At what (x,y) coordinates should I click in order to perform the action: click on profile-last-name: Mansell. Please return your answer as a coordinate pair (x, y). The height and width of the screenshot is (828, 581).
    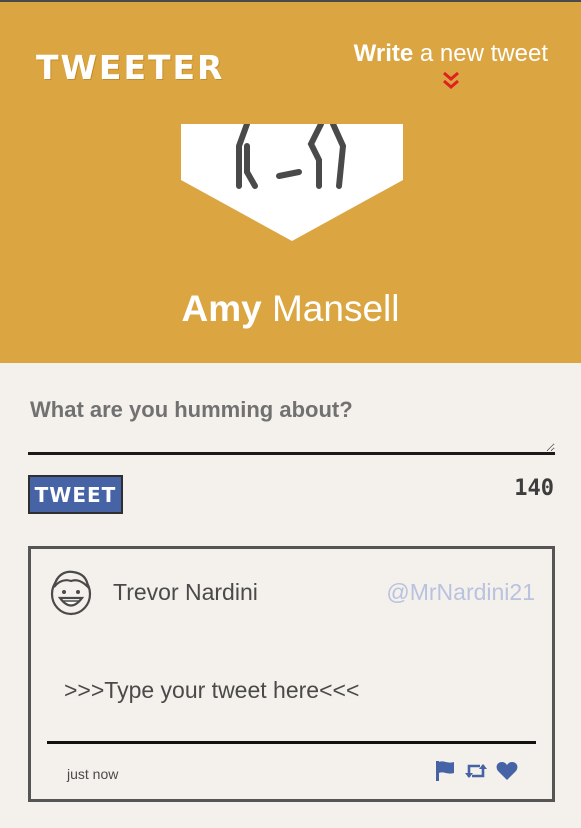
    Looking at the image, I should click on (335, 308).